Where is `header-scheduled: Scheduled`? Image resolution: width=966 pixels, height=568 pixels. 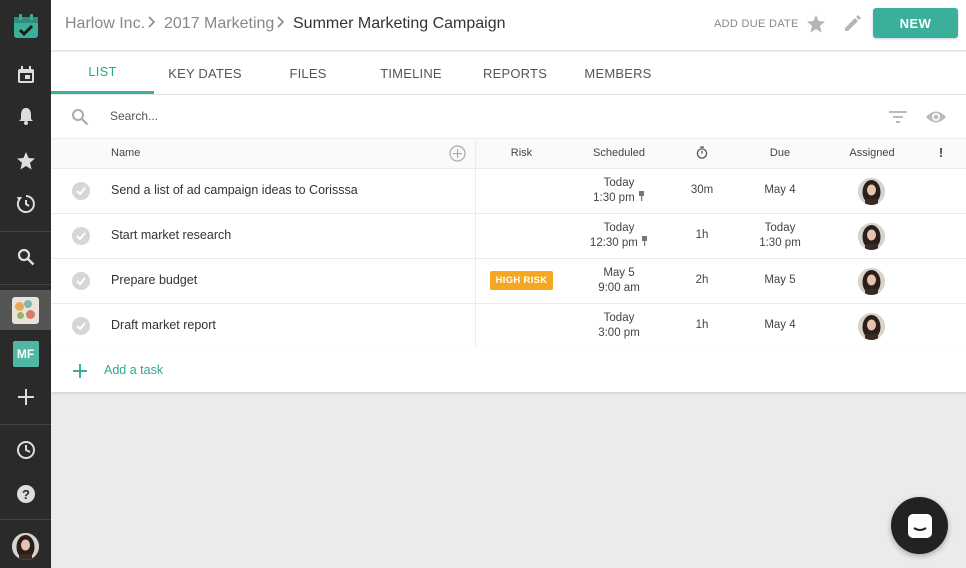 header-scheduled: Scheduled is located at coordinates (619, 153).